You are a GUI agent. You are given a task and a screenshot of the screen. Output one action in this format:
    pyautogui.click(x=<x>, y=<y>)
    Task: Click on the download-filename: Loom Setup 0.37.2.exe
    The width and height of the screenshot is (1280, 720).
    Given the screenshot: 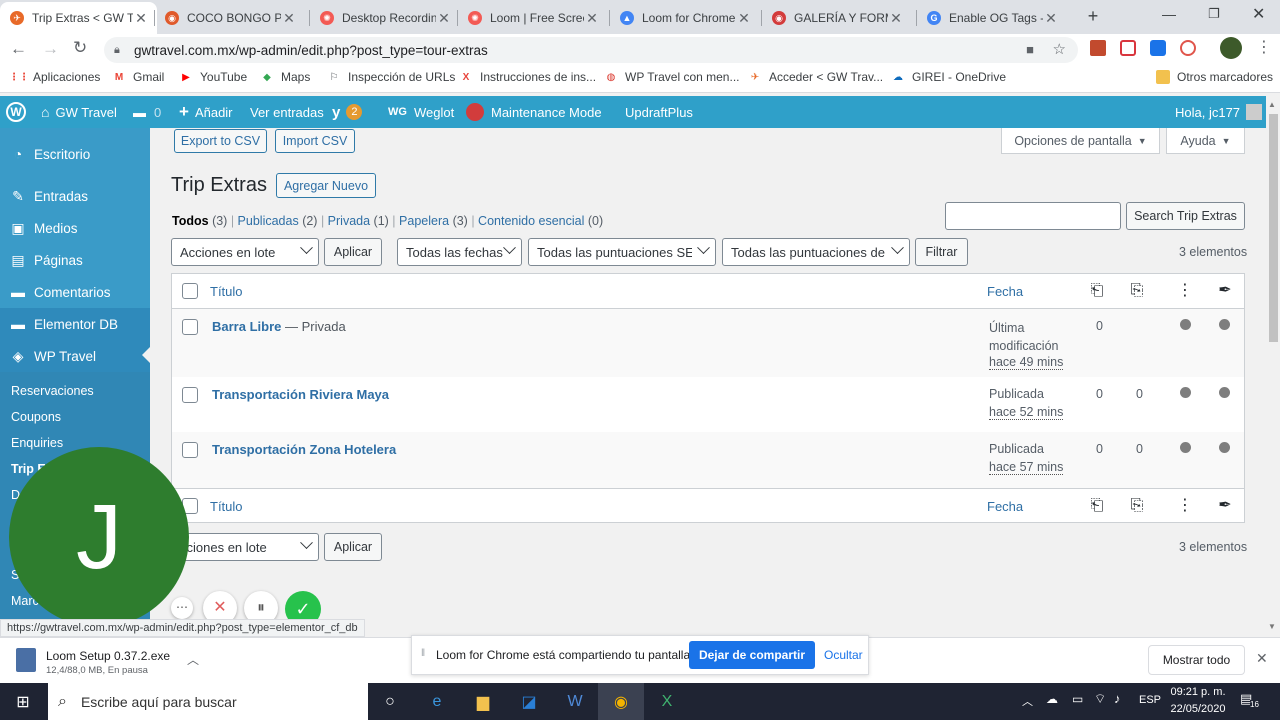 What is the action you would take?
    pyautogui.click(x=108, y=656)
    